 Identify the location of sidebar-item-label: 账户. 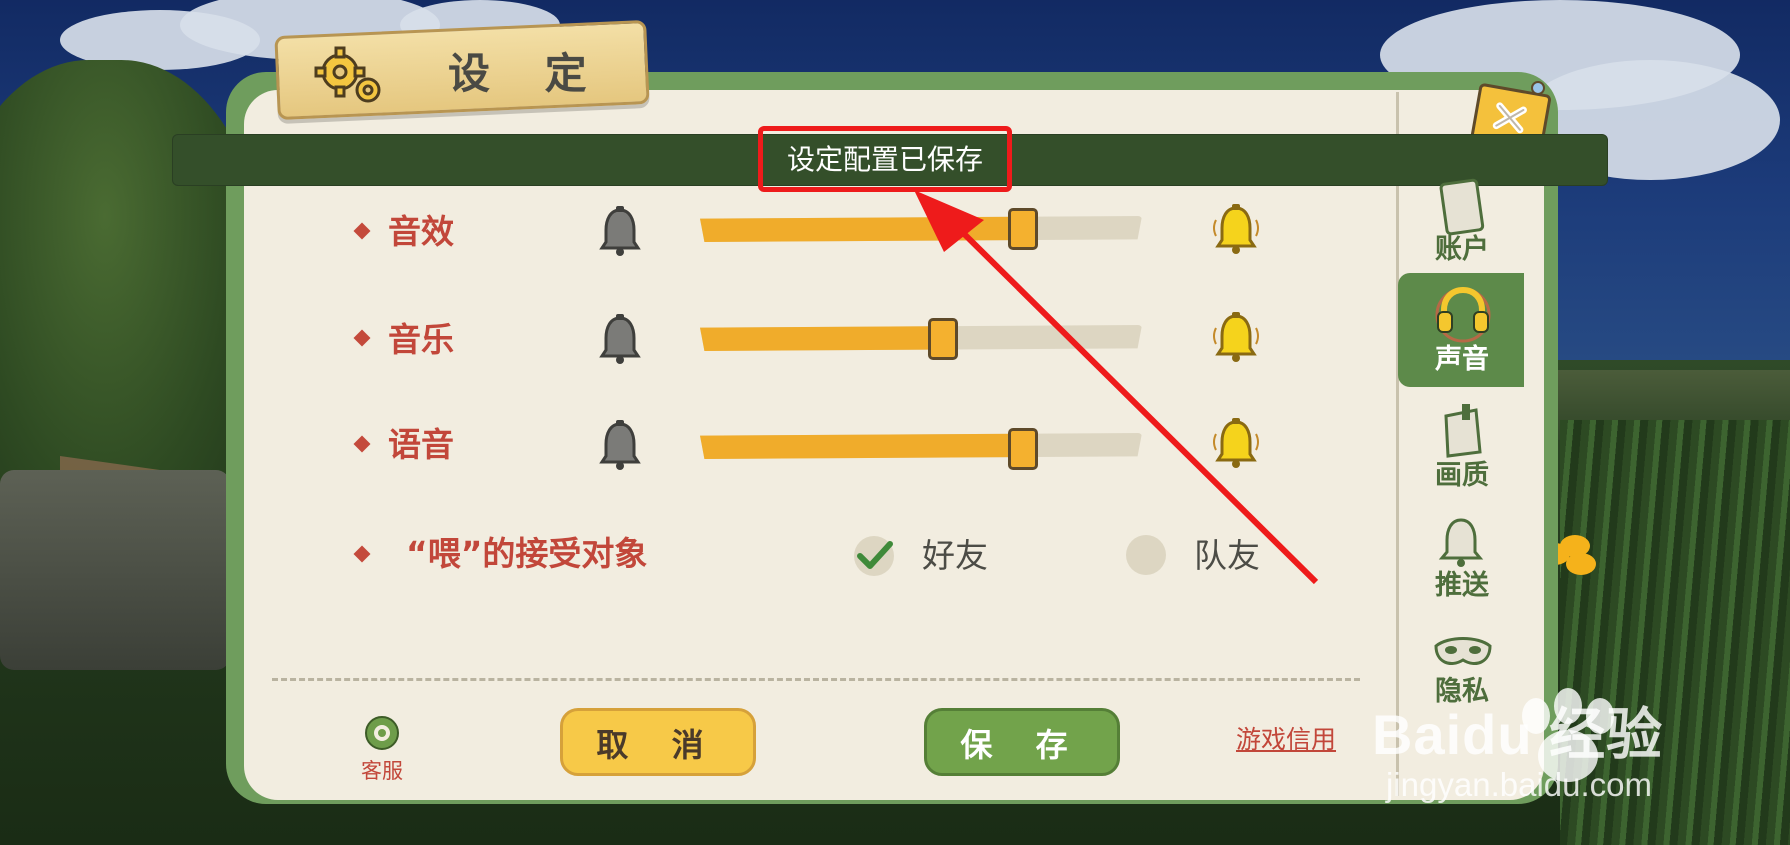
(1462, 249).